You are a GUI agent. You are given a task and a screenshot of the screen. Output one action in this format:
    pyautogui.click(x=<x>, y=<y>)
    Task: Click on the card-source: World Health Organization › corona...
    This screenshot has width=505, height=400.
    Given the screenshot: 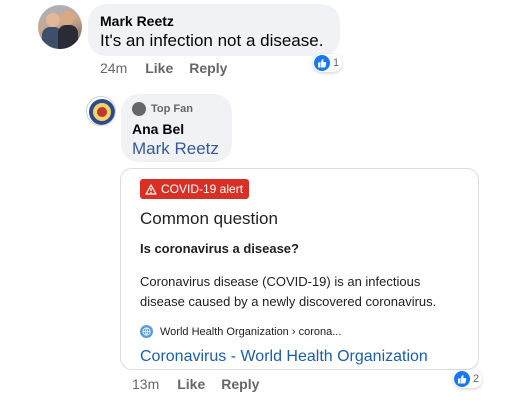 What is the action you would take?
    pyautogui.click(x=299, y=332)
    